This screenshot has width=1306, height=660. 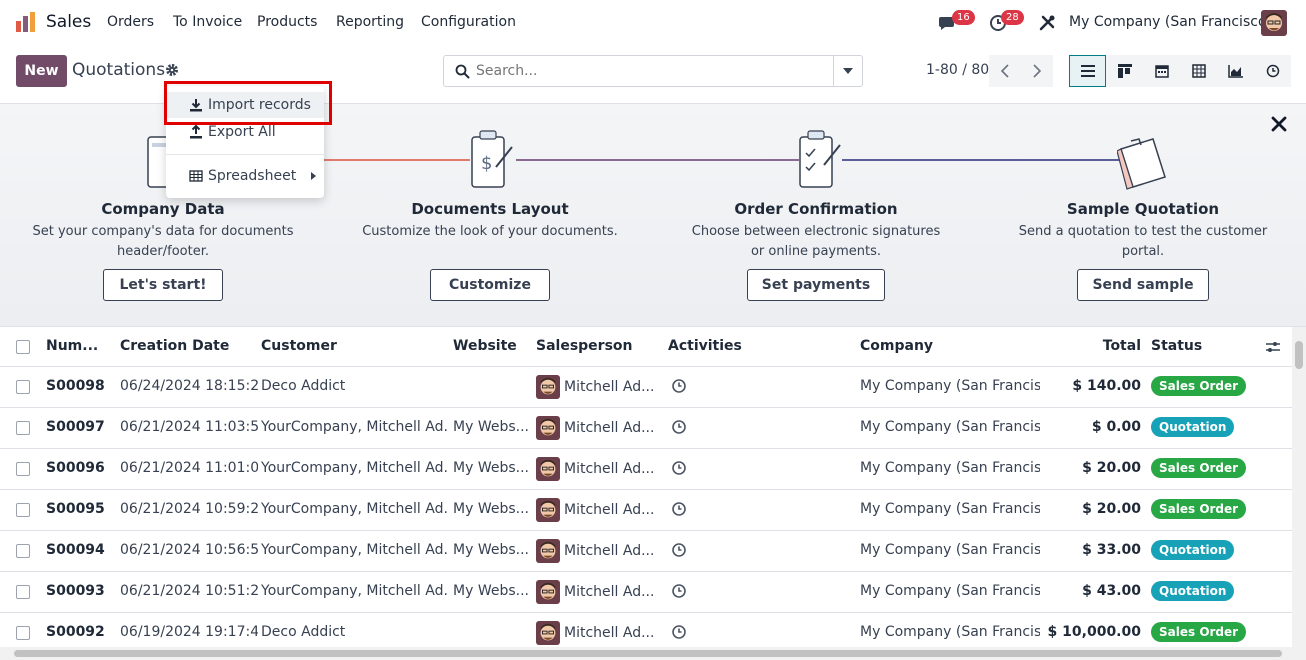 I want to click on user-avatar, so click(x=1274, y=23).